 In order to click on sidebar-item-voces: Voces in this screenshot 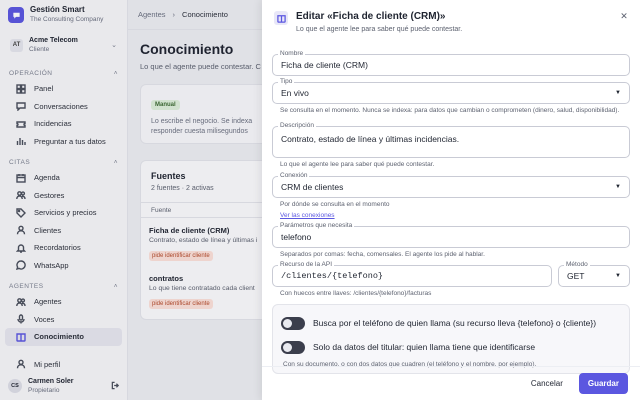, I will do `click(63, 320)`.